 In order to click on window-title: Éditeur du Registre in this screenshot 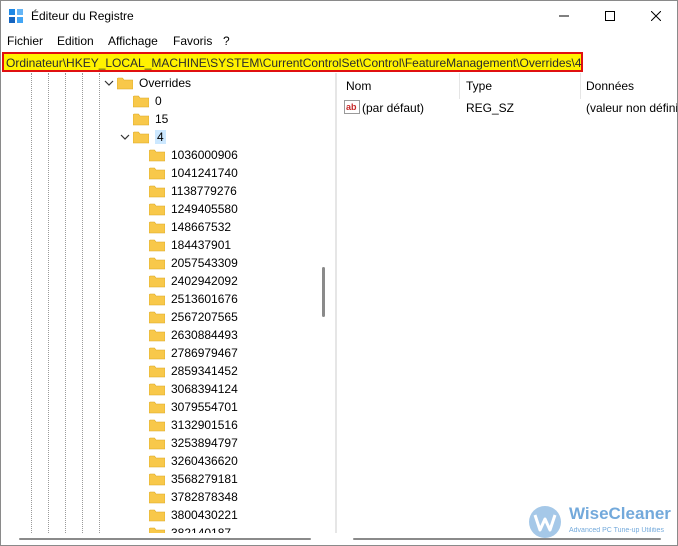, I will do `click(82, 16)`.